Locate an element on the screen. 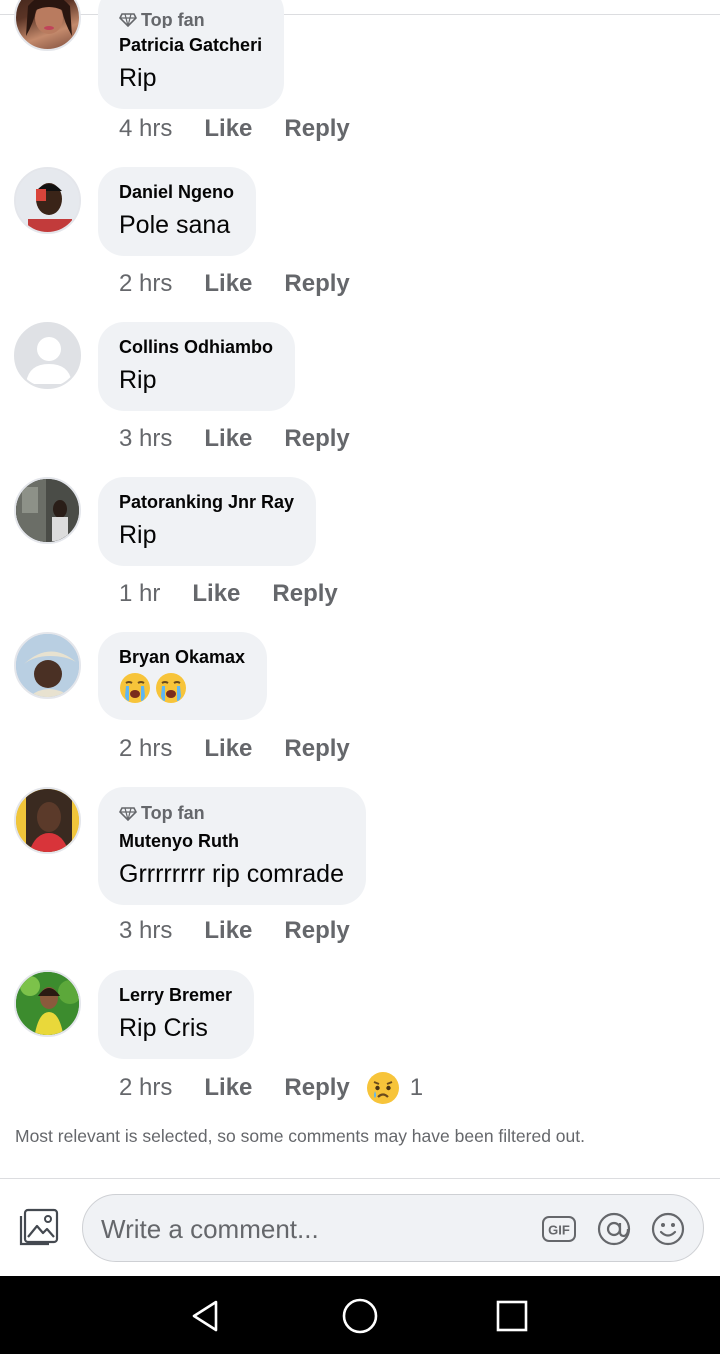 The image size is (720, 1354). photo-icon is located at coordinates (40, 1227).